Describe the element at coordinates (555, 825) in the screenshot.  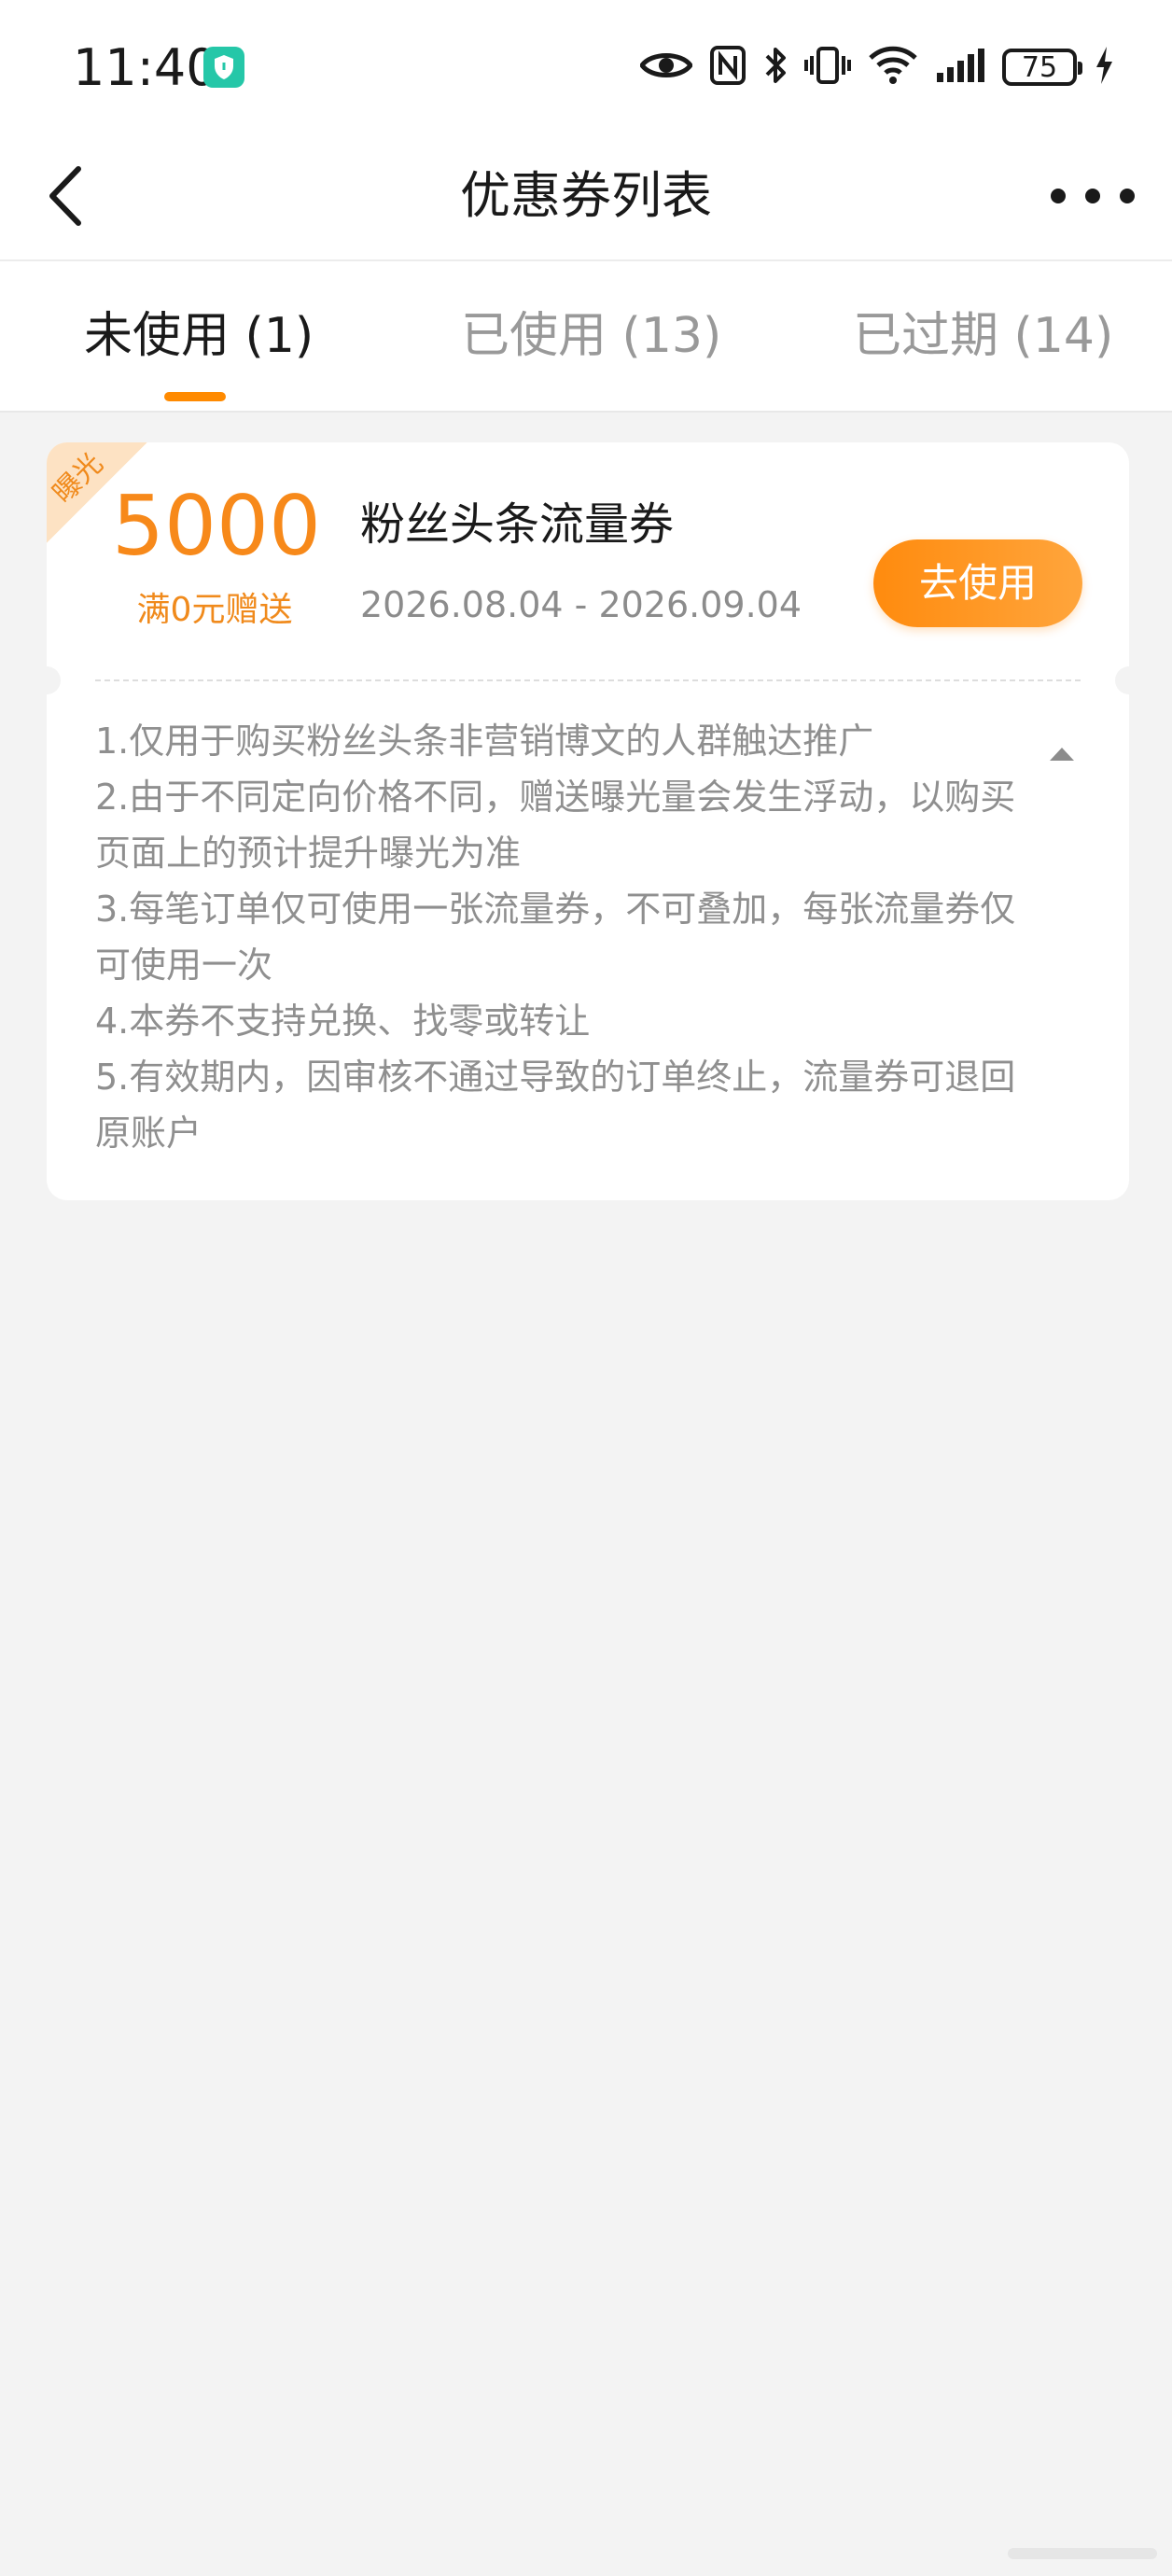
I see `rule-item: 2.由于不同定向价格不同，赠送曝光量会发生浮动，以购买页面上的预计提升曝光为准` at that location.